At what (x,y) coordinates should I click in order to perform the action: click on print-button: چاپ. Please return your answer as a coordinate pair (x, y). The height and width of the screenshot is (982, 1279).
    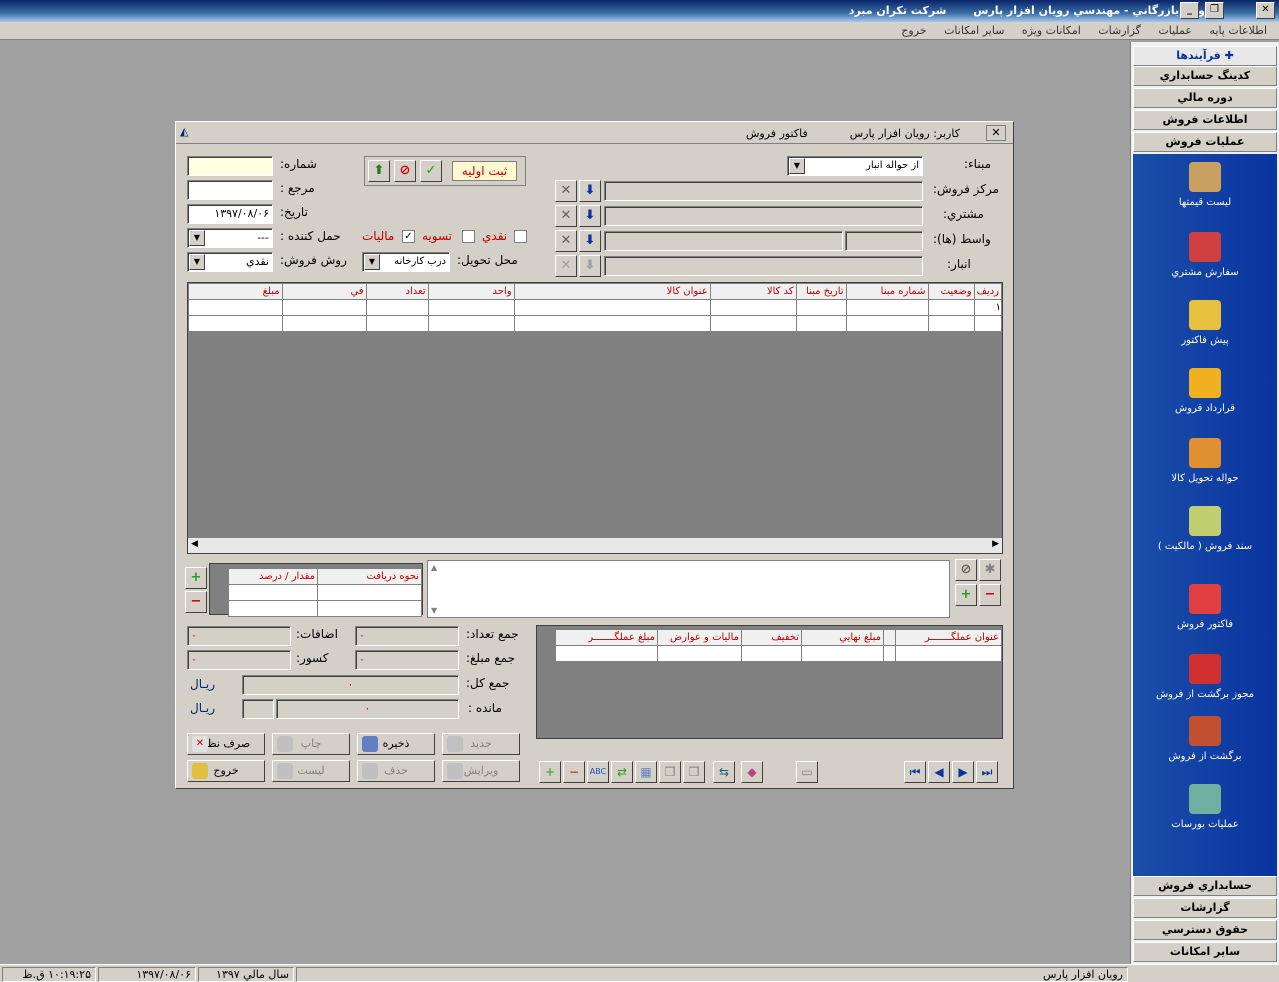
    Looking at the image, I should click on (311, 744).